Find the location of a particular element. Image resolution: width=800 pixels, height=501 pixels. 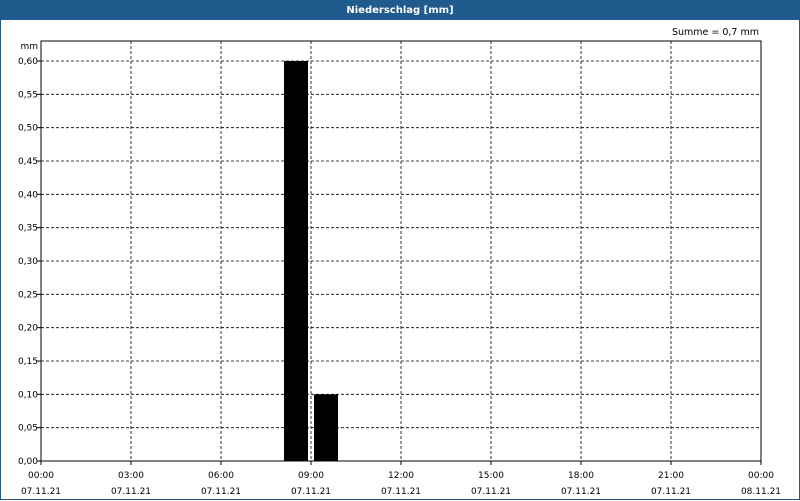

y-tick-label: 0,45 is located at coordinates (28, 162).